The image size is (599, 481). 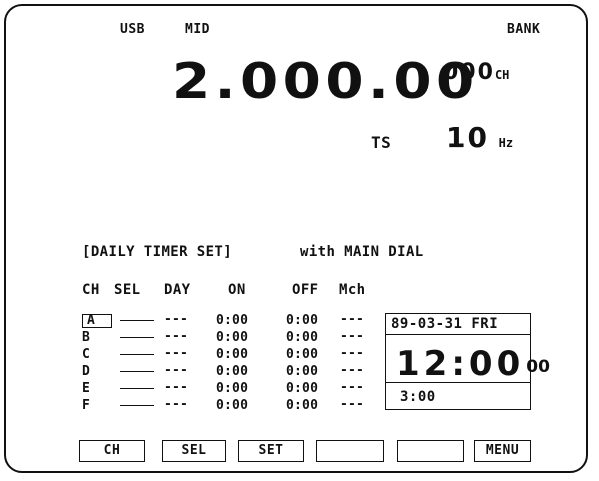 I want to click on row-channel: C, so click(x=92, y=355).